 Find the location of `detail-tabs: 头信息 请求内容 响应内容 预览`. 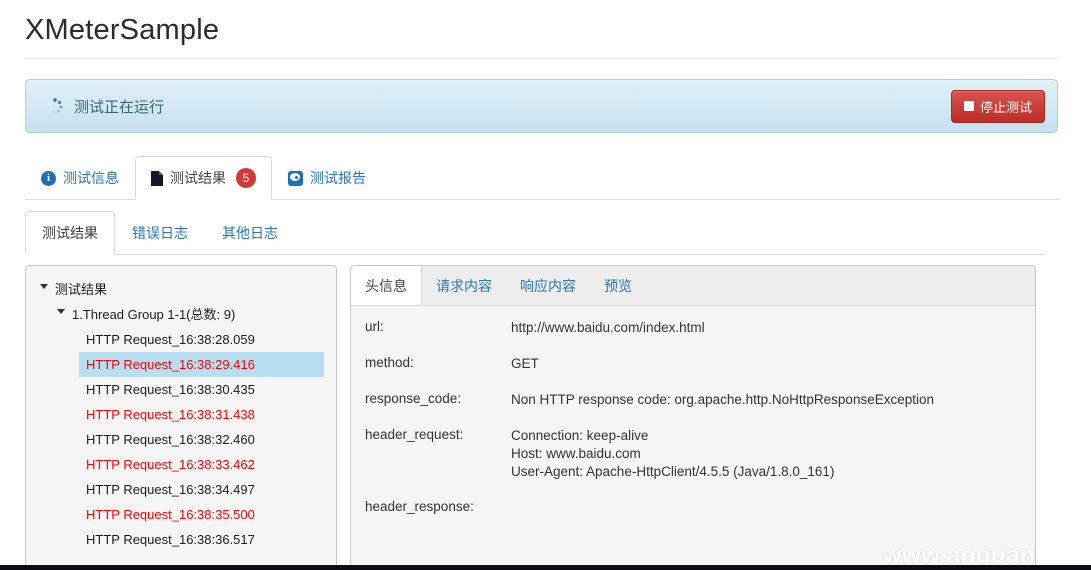

detail-tabs: 头信息 请求内容 响应内容 预览 is located at coordinates (693, 286).